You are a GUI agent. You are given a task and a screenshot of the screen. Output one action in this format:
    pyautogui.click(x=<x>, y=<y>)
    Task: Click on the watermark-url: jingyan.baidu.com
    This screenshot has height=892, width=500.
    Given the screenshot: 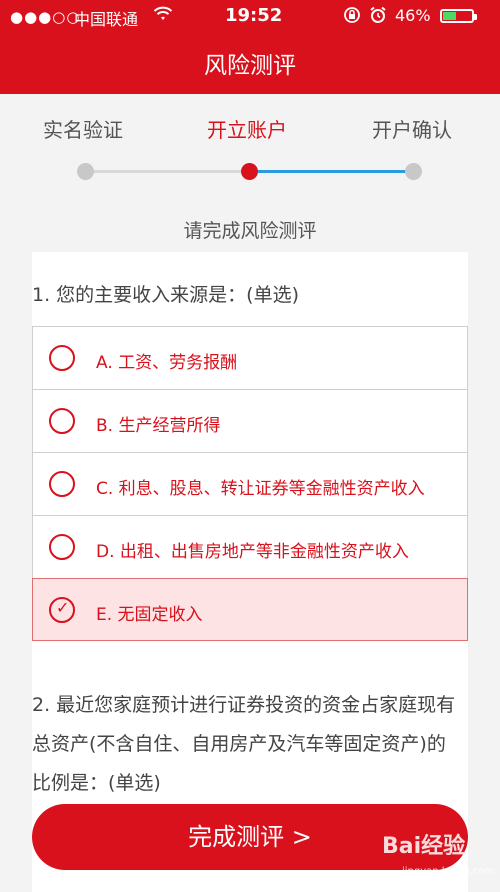 What is the action you would take?
    pyautogui.click(x=448, y=871)
    